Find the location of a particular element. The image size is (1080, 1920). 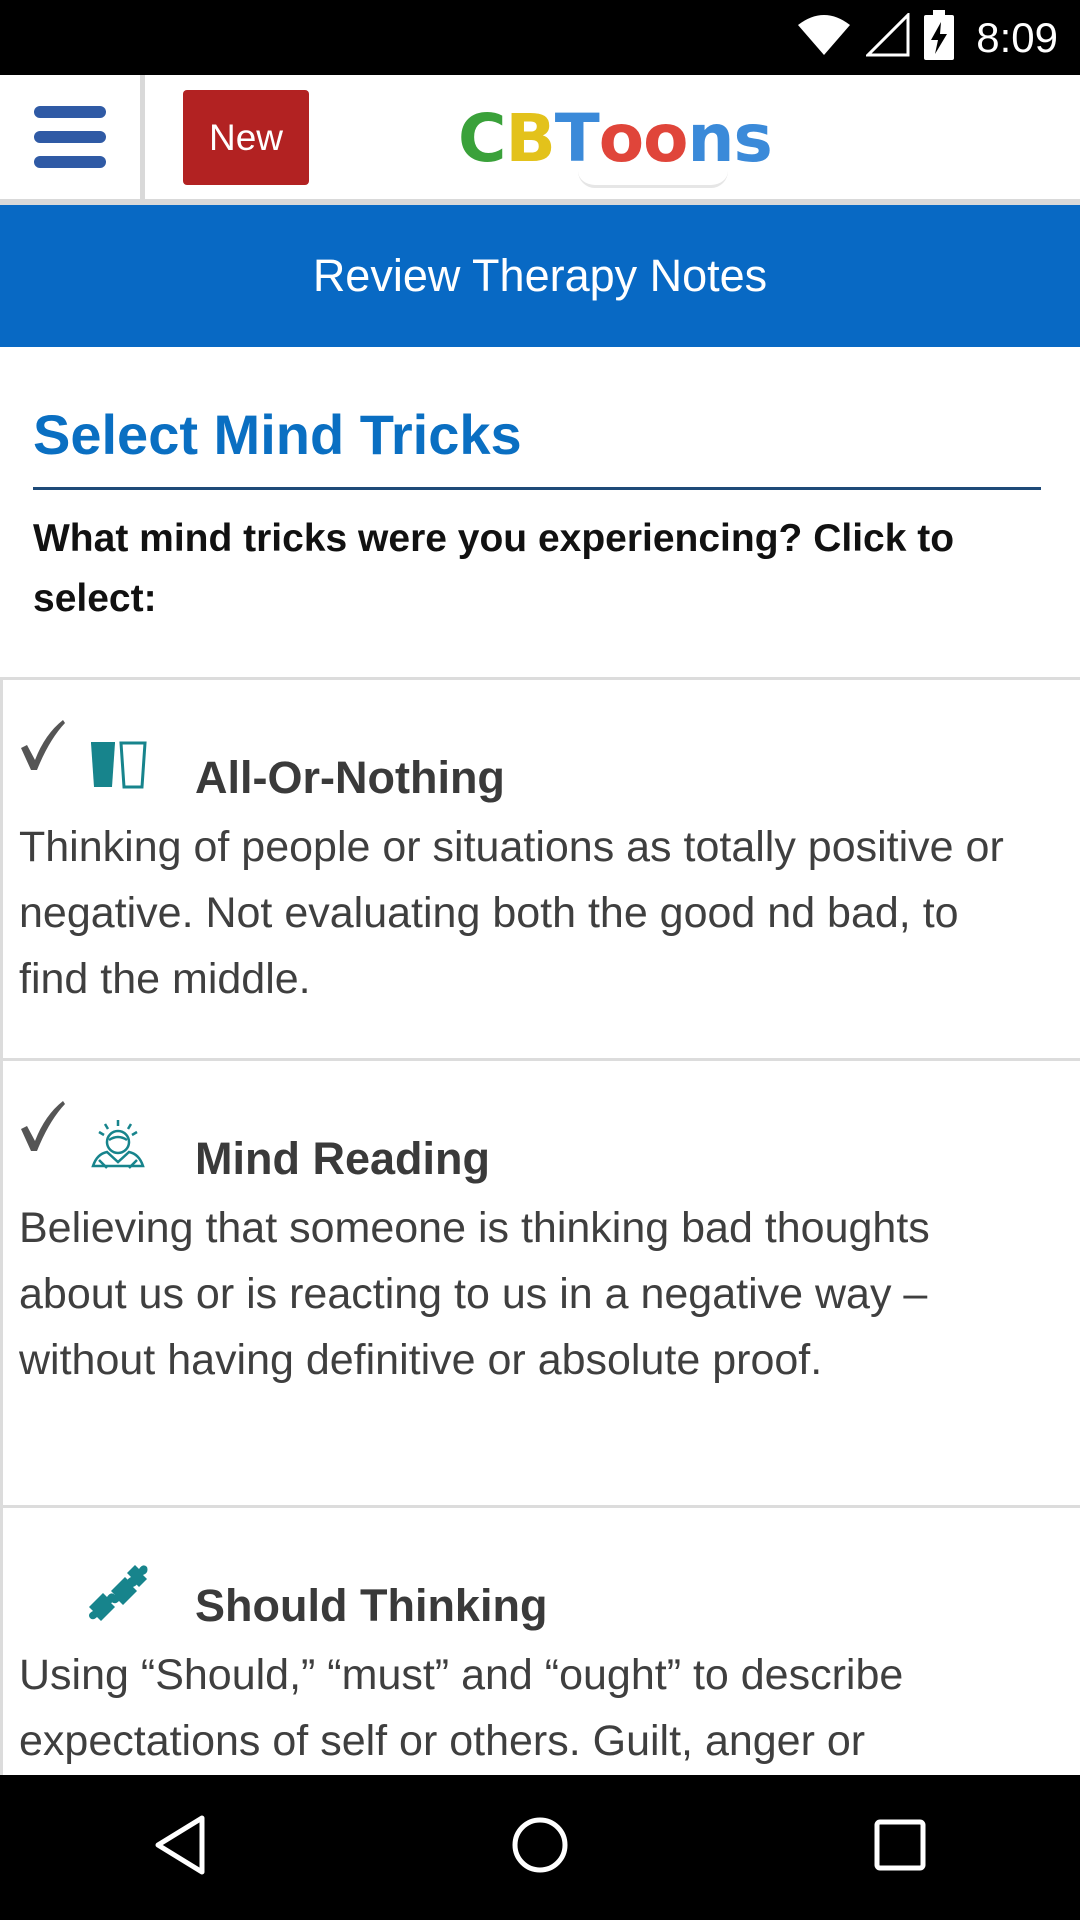

mind-trick-title: Should Thinking is located at coordinates (371, 1605).